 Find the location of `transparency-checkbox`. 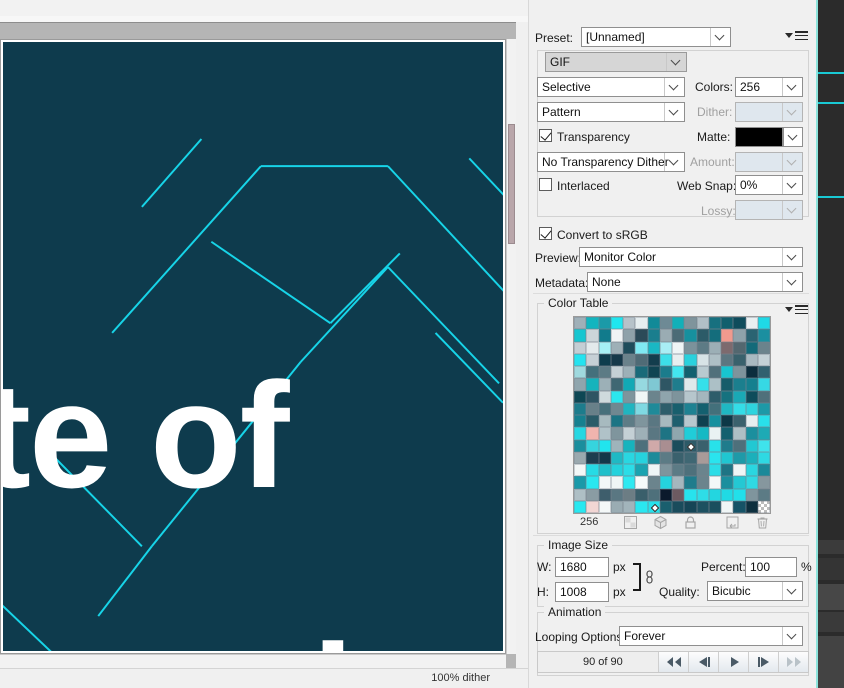

transparency-checkbox is located at coordinates (545, 135).